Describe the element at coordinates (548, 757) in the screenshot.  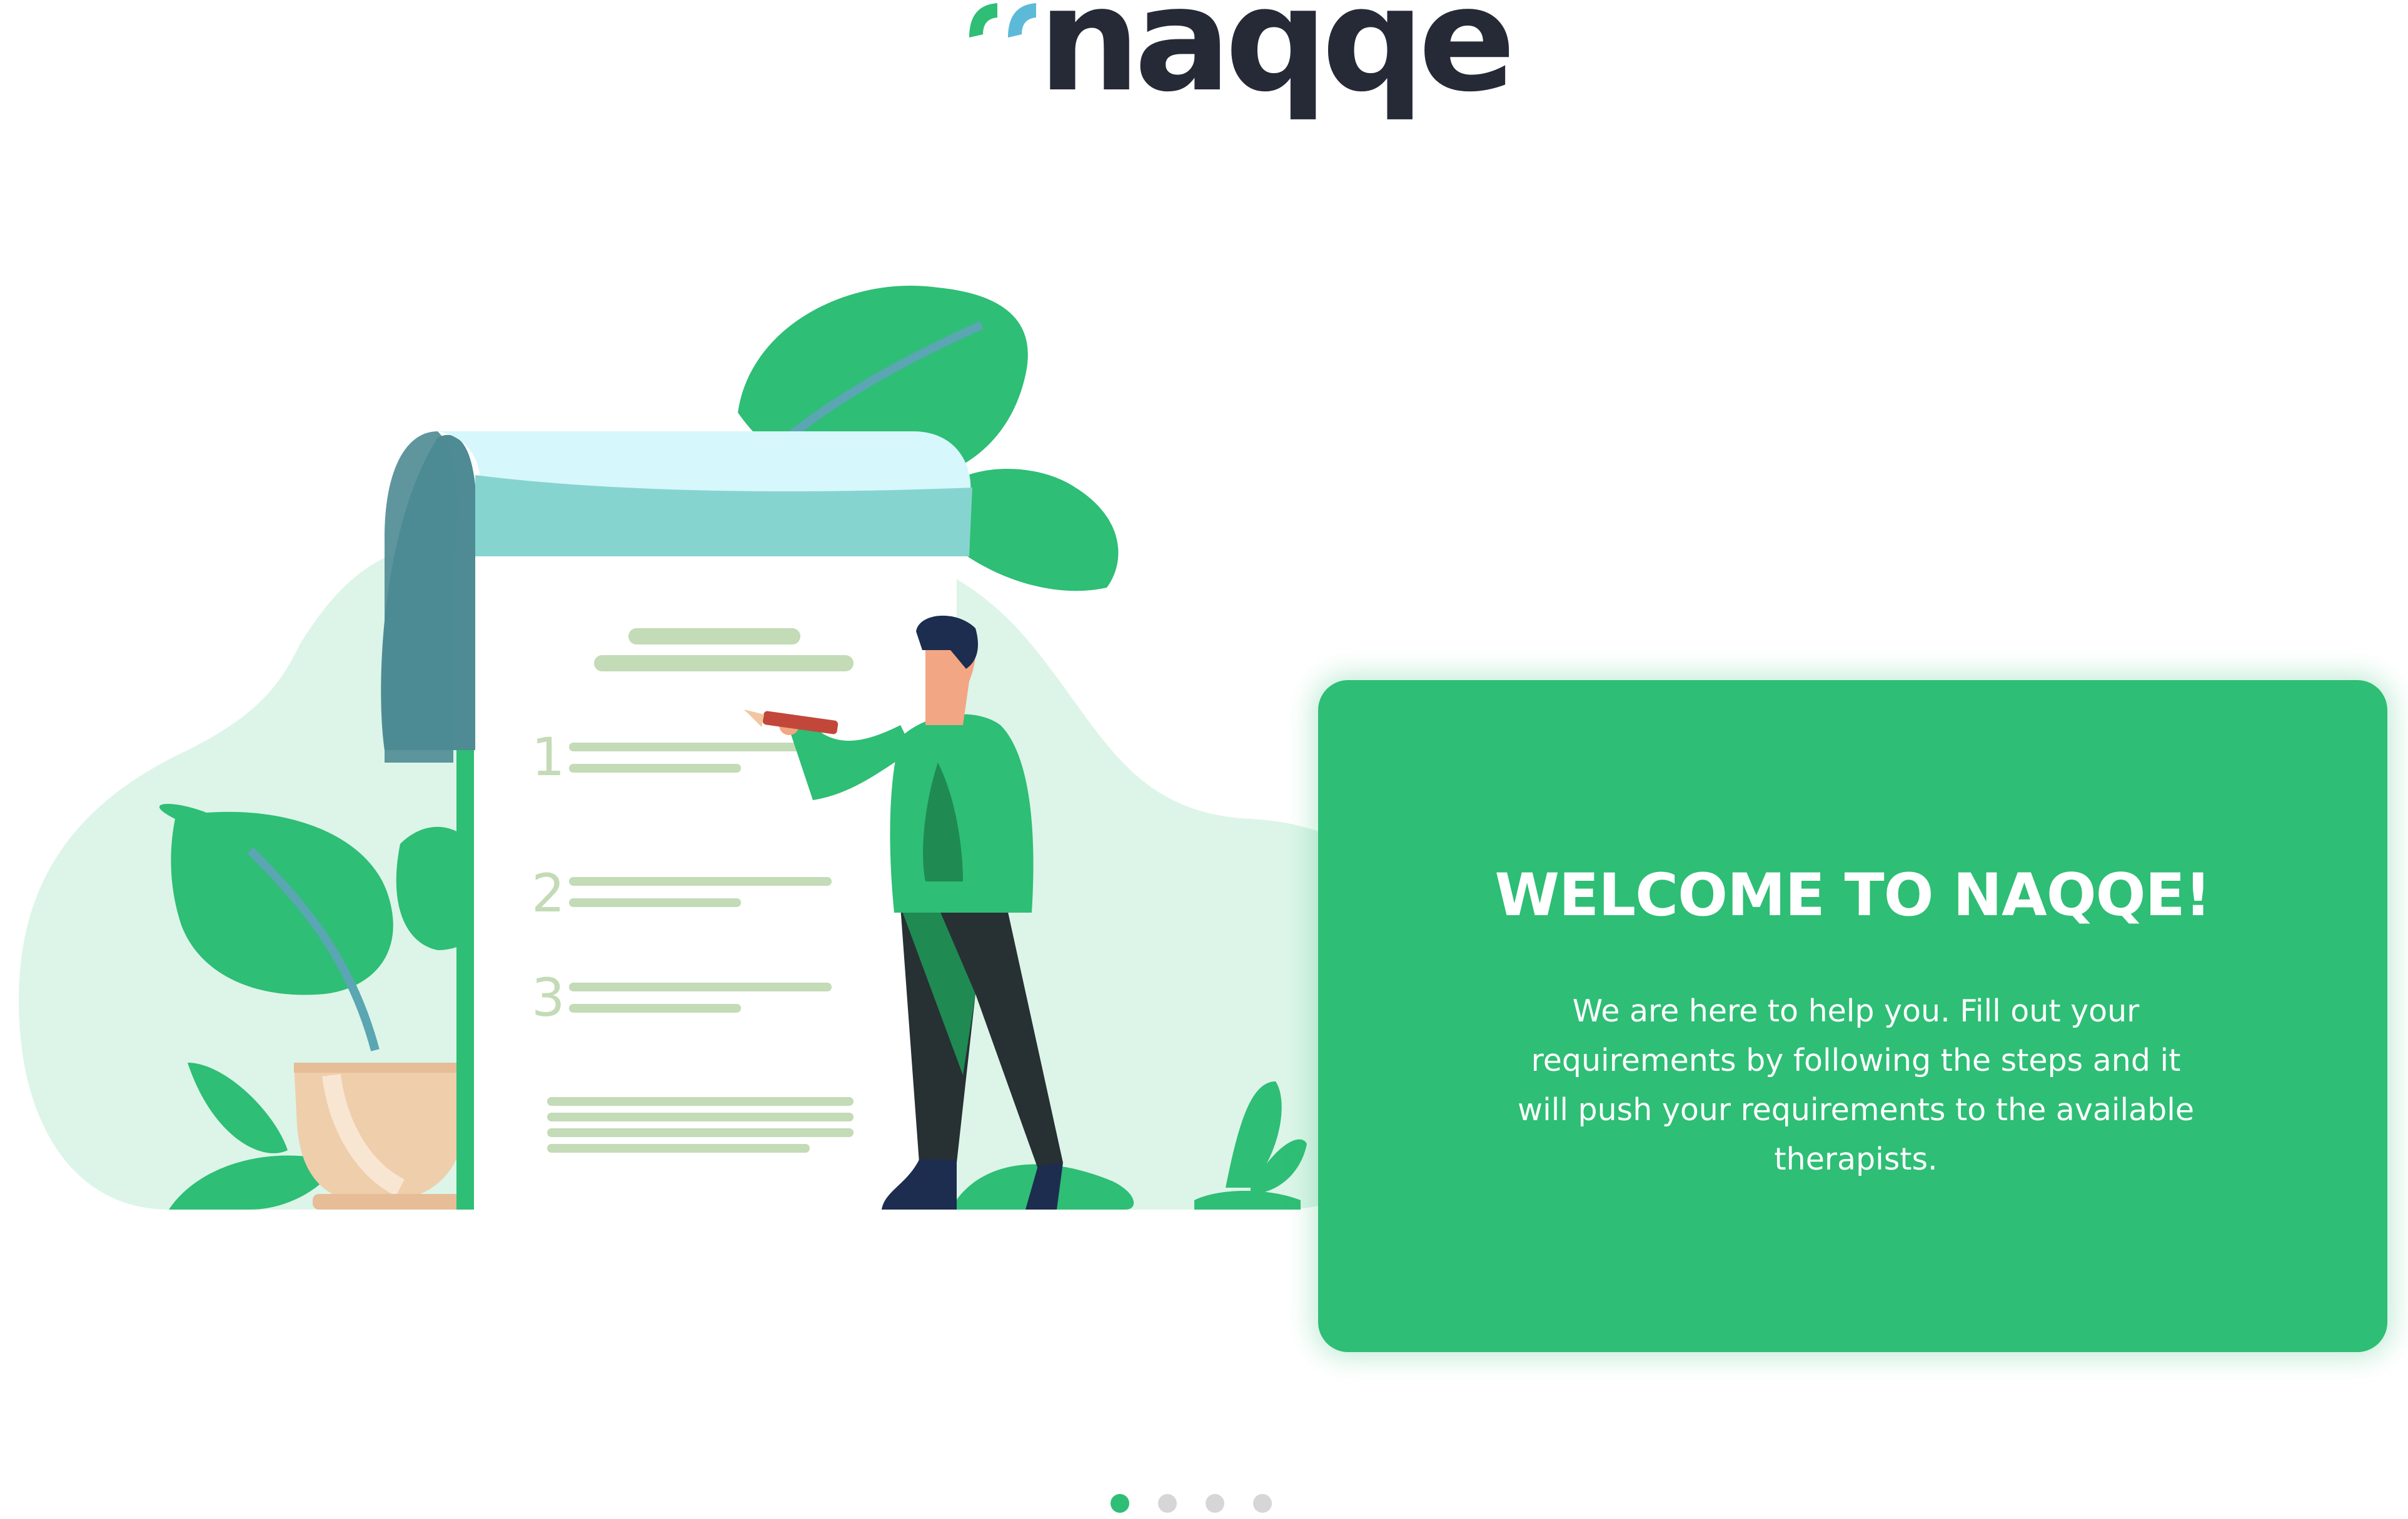
I see `step-1-number: 1` at that location.